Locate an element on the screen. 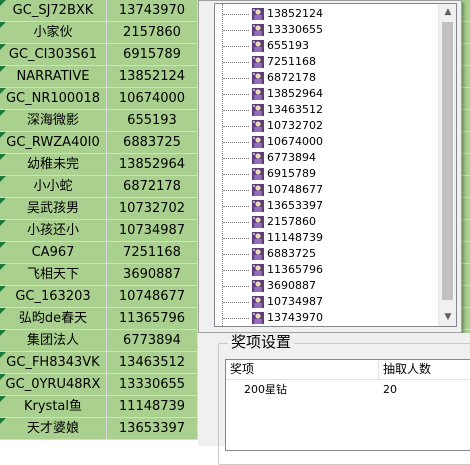 This screenshot has height=465, width=470. id-cell: 13743970 is located at coordinates (152, 11).